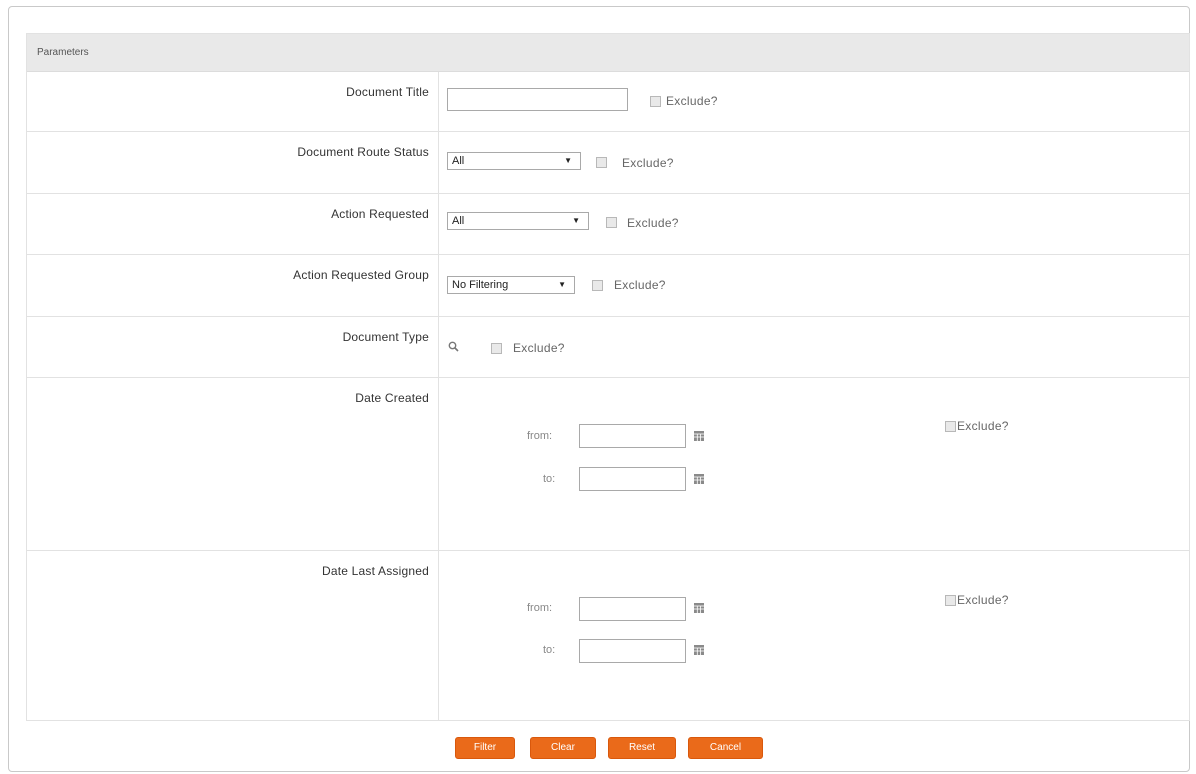  I want to click on date-last-assigned-from-label: from:, so click(540, 608).